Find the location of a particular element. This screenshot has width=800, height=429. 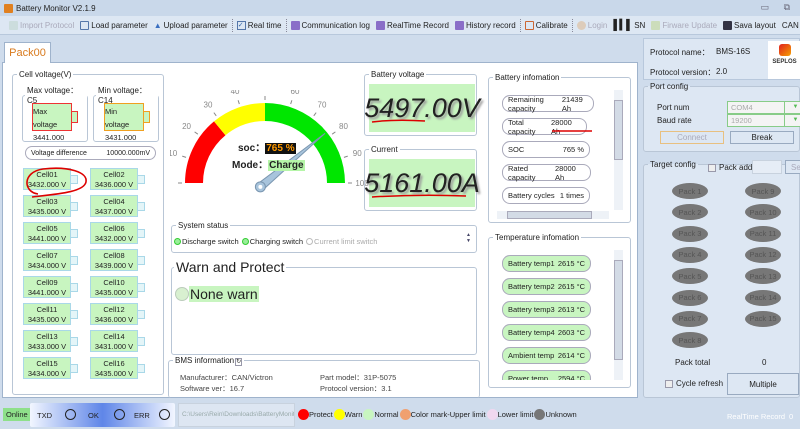

pack-button-8: Pack 8 is located at coordinates (690, 340).